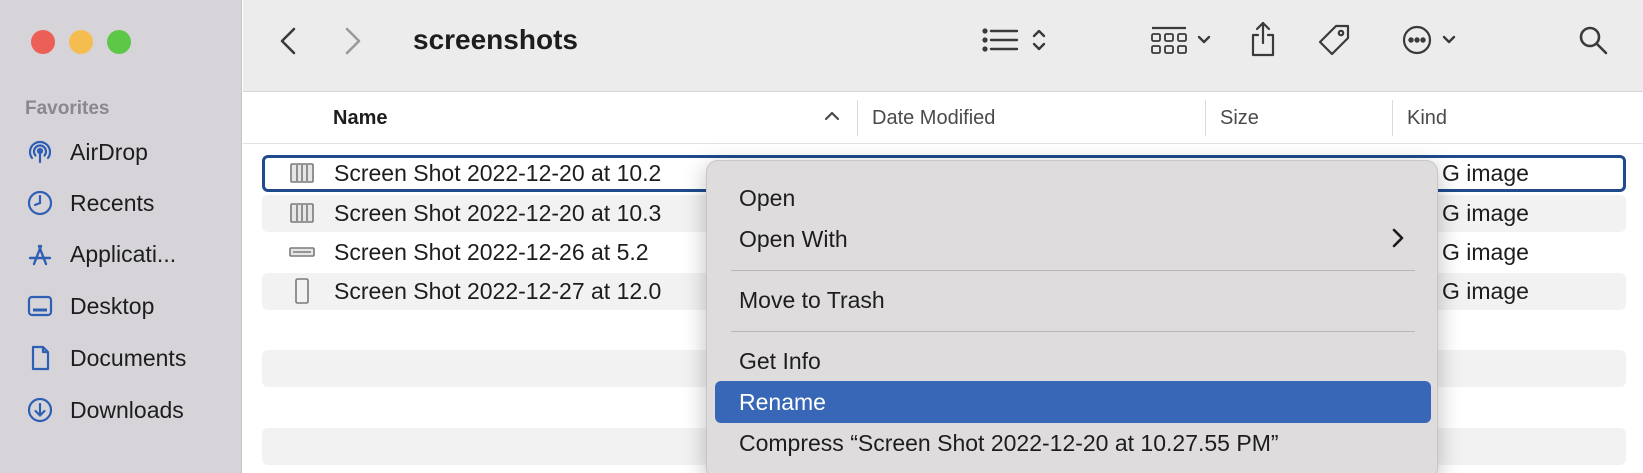 Image resolution: width=1643 pixels, height=473 pixels. What do you see at coordinates (112, 202) in the screenshot?
I see `sidebar-item-label: Recents` at bounding box center [112, 202].